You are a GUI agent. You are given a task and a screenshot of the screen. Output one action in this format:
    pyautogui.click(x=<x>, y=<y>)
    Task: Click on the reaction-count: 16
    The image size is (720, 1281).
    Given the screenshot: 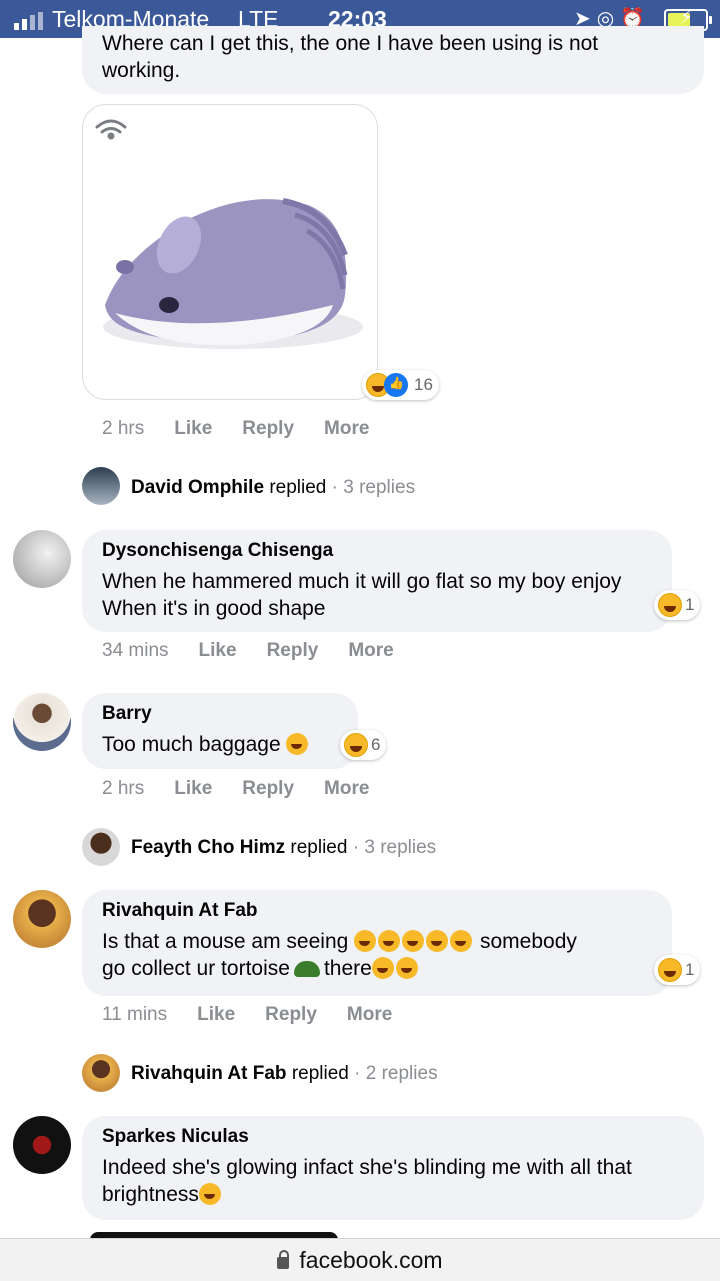 What is the action you would take?
    pyautogui.click(x=423, y=384)
    